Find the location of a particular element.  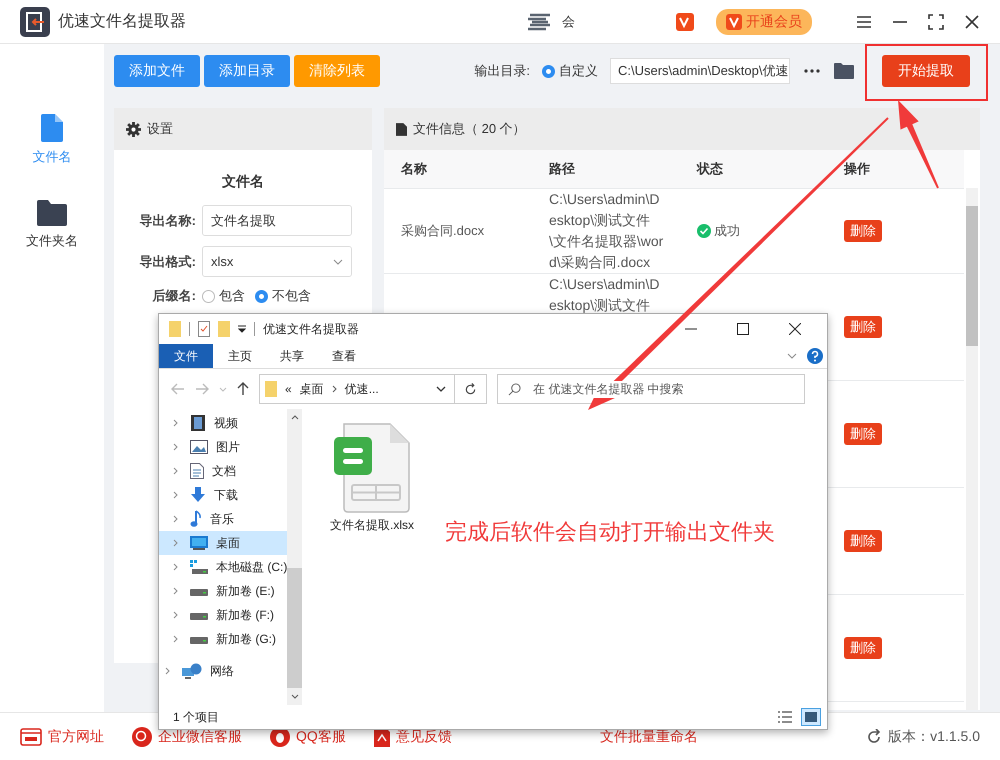

ribbon-tab: 文件 is located at coordinates (186, 356).